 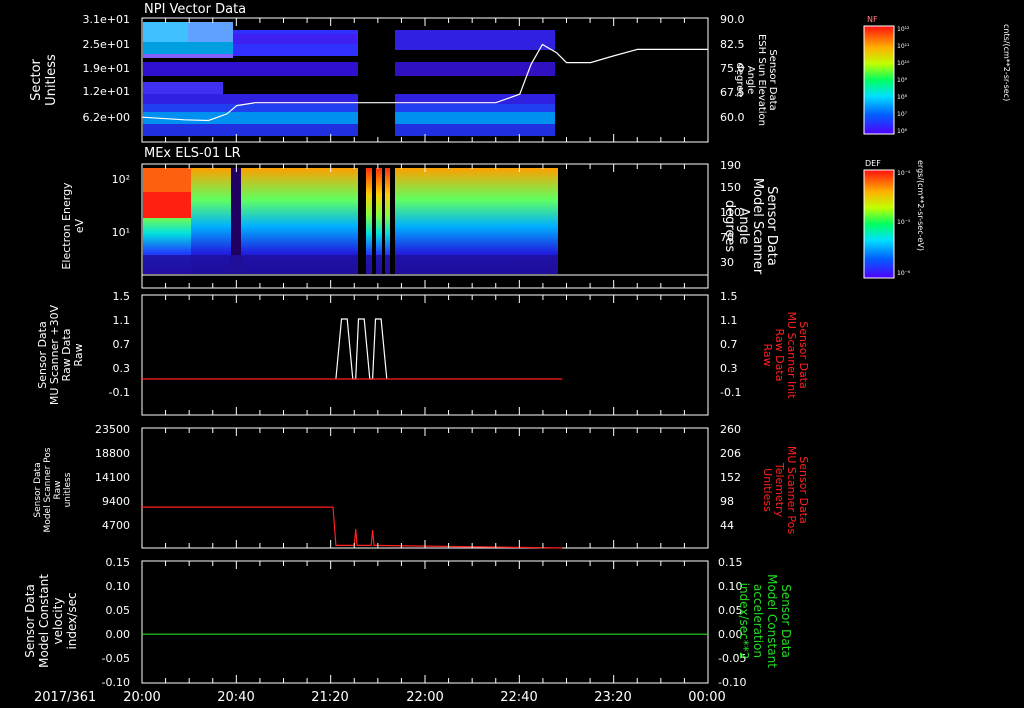 What do you see at coordinates (119, 344) in the screenshot?
I see `mu-raw-yticks: 1.5 1.1 0.7 0.3 -0.1` at bounding box center [119, 344].